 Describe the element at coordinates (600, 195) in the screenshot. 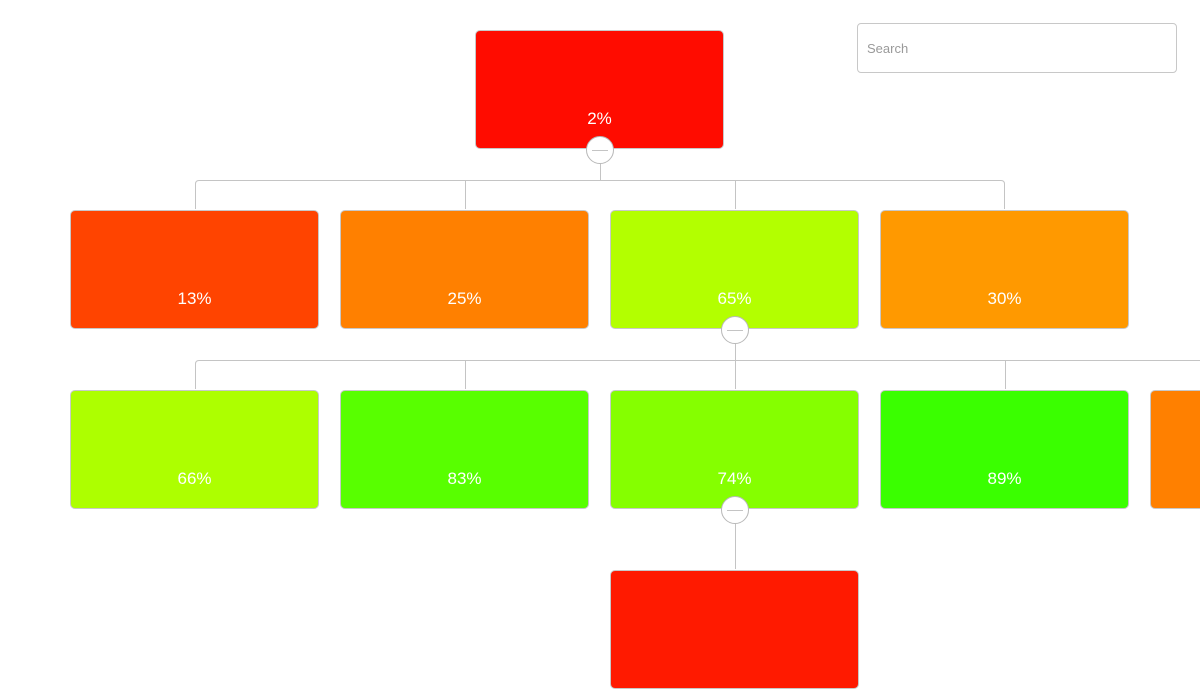

I see `connector-root-bus` at that location.